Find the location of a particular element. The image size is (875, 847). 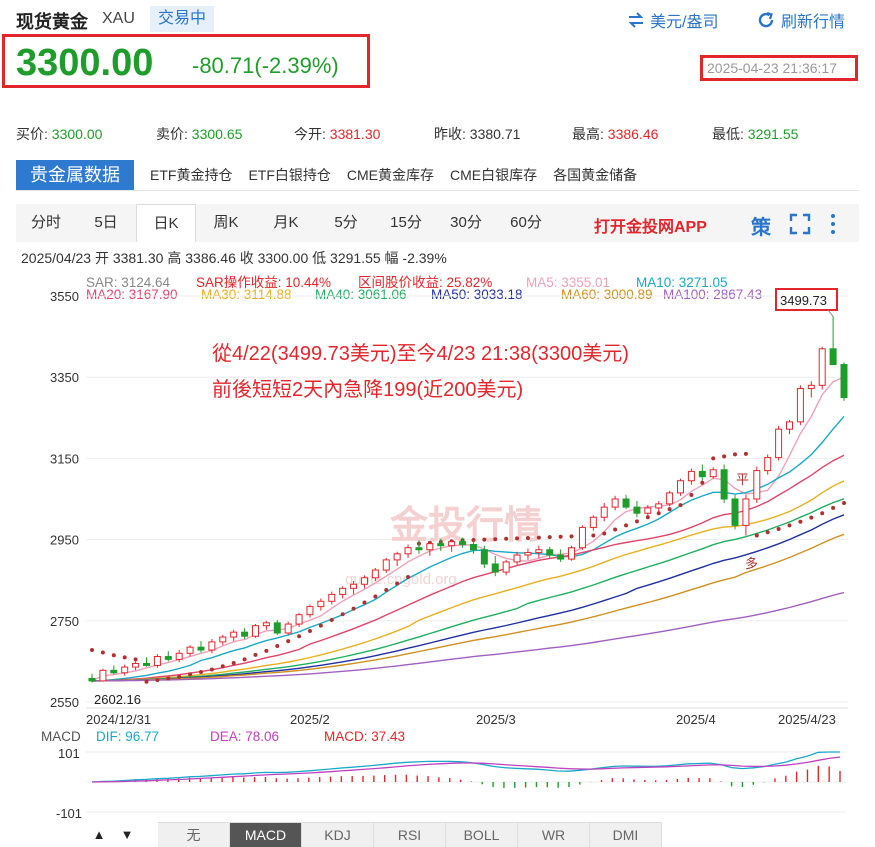

indicator-rsi: RSI is located at coordinates (410, 835).